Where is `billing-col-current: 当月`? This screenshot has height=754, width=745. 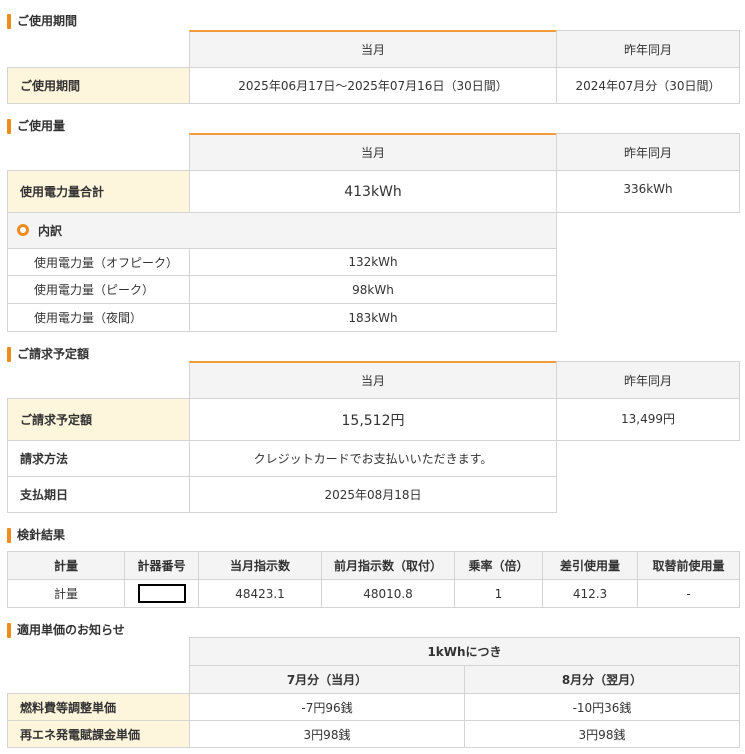 billing-col-current: 当月 is located at coordinates (373, 380).